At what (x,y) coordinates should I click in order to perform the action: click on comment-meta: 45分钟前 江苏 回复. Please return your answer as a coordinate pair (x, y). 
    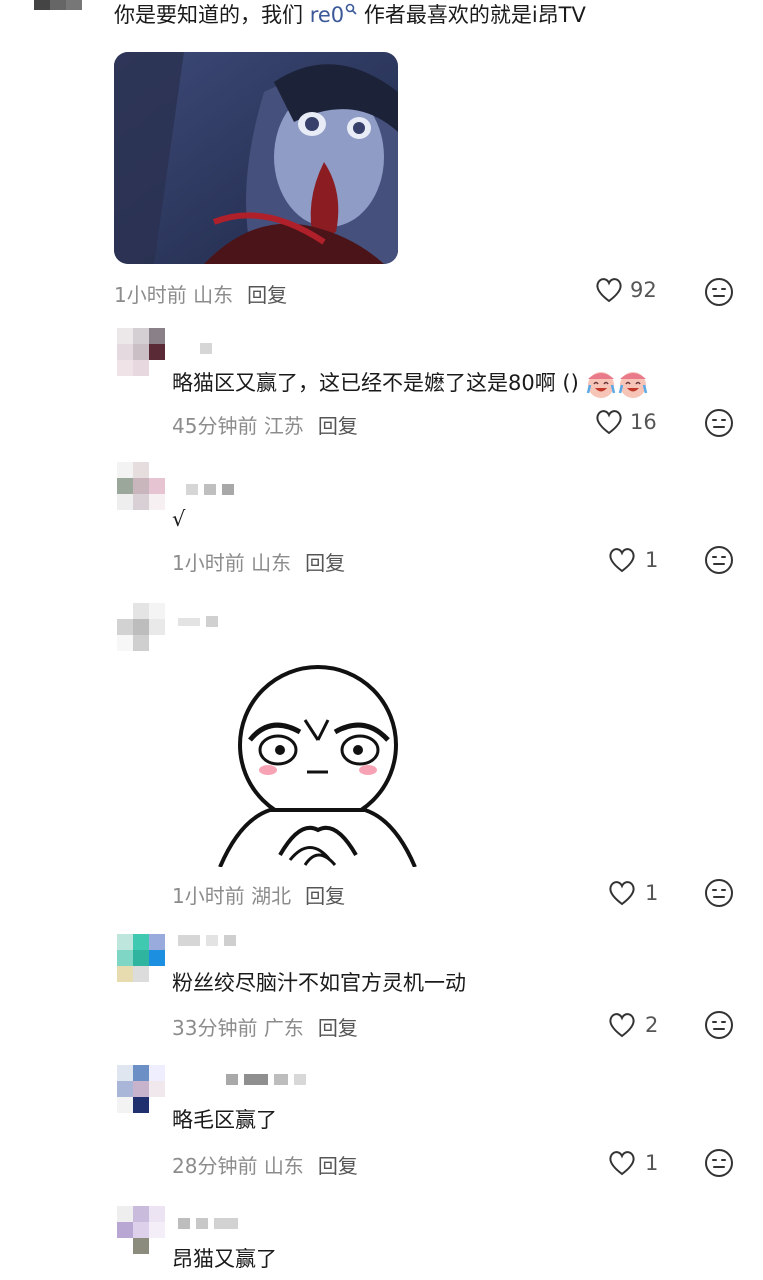
    Looking at the image, I should click on (265, 426).